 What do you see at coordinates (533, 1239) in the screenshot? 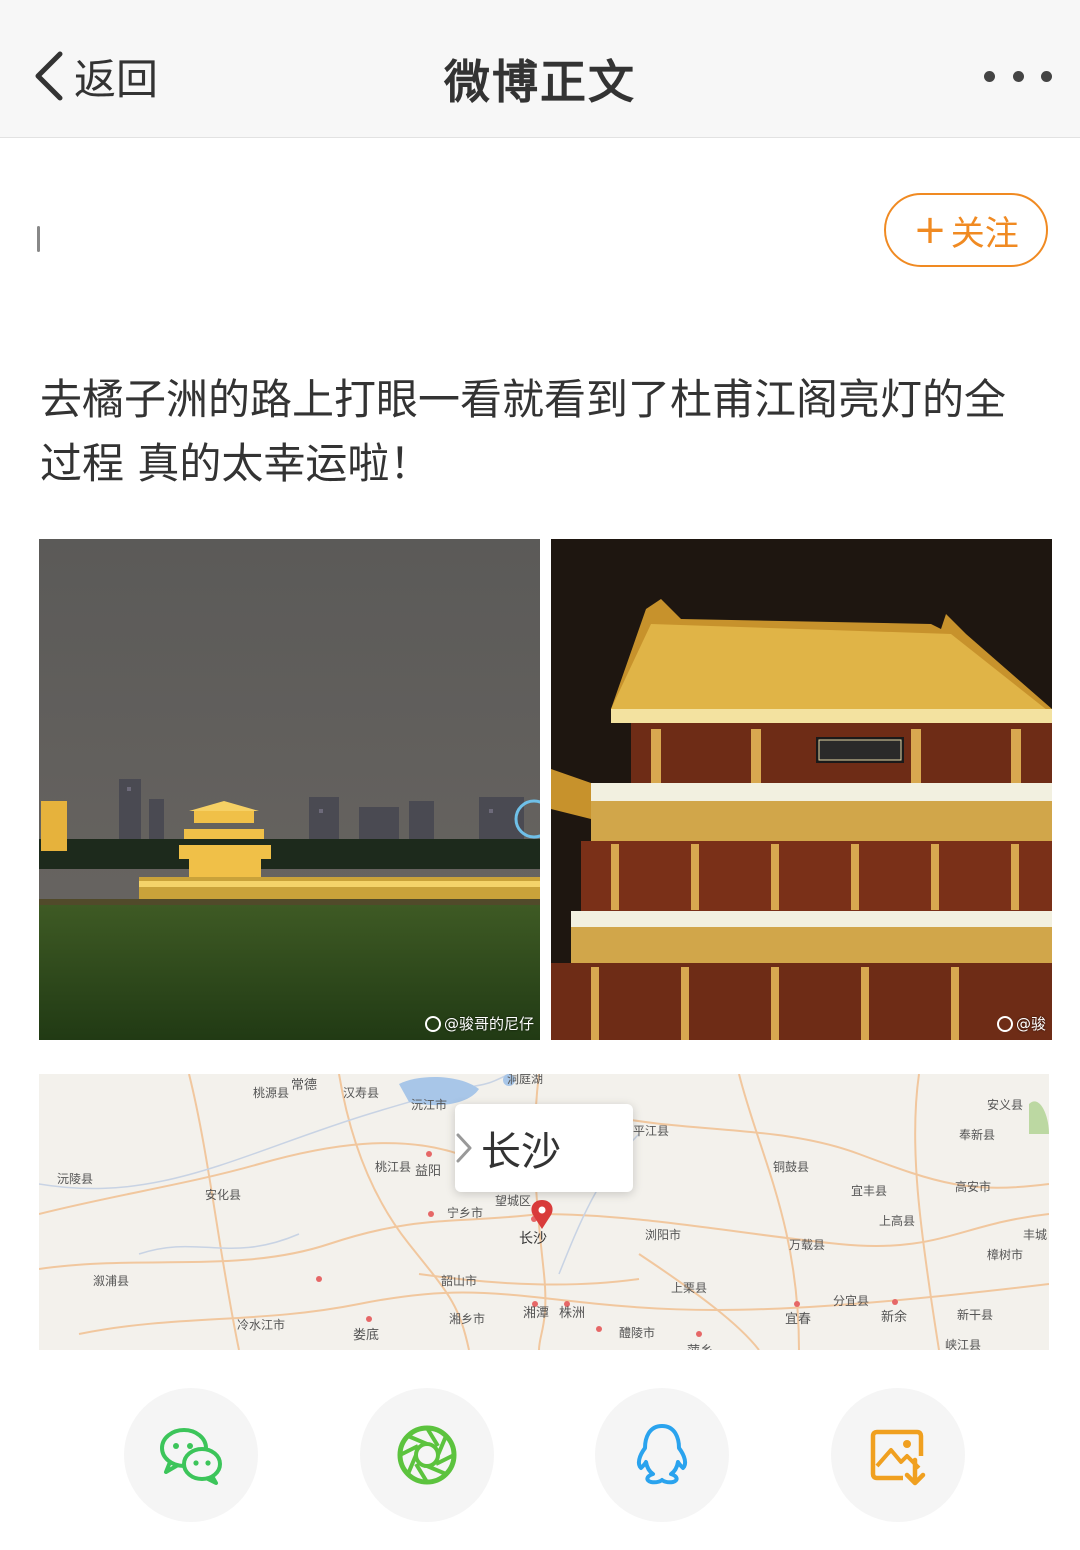
I see `map-label: 长沙` at bounding box center [533, 1239].